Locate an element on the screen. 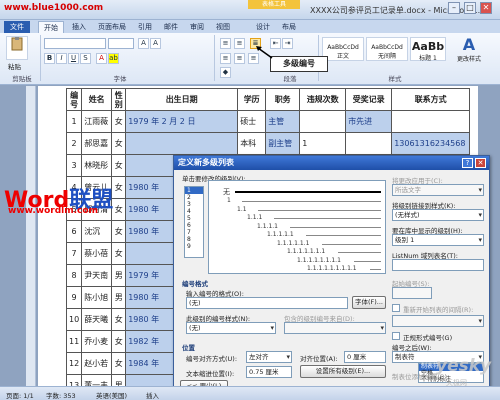  highlight-button: ab is located at coordinates (113, 58).